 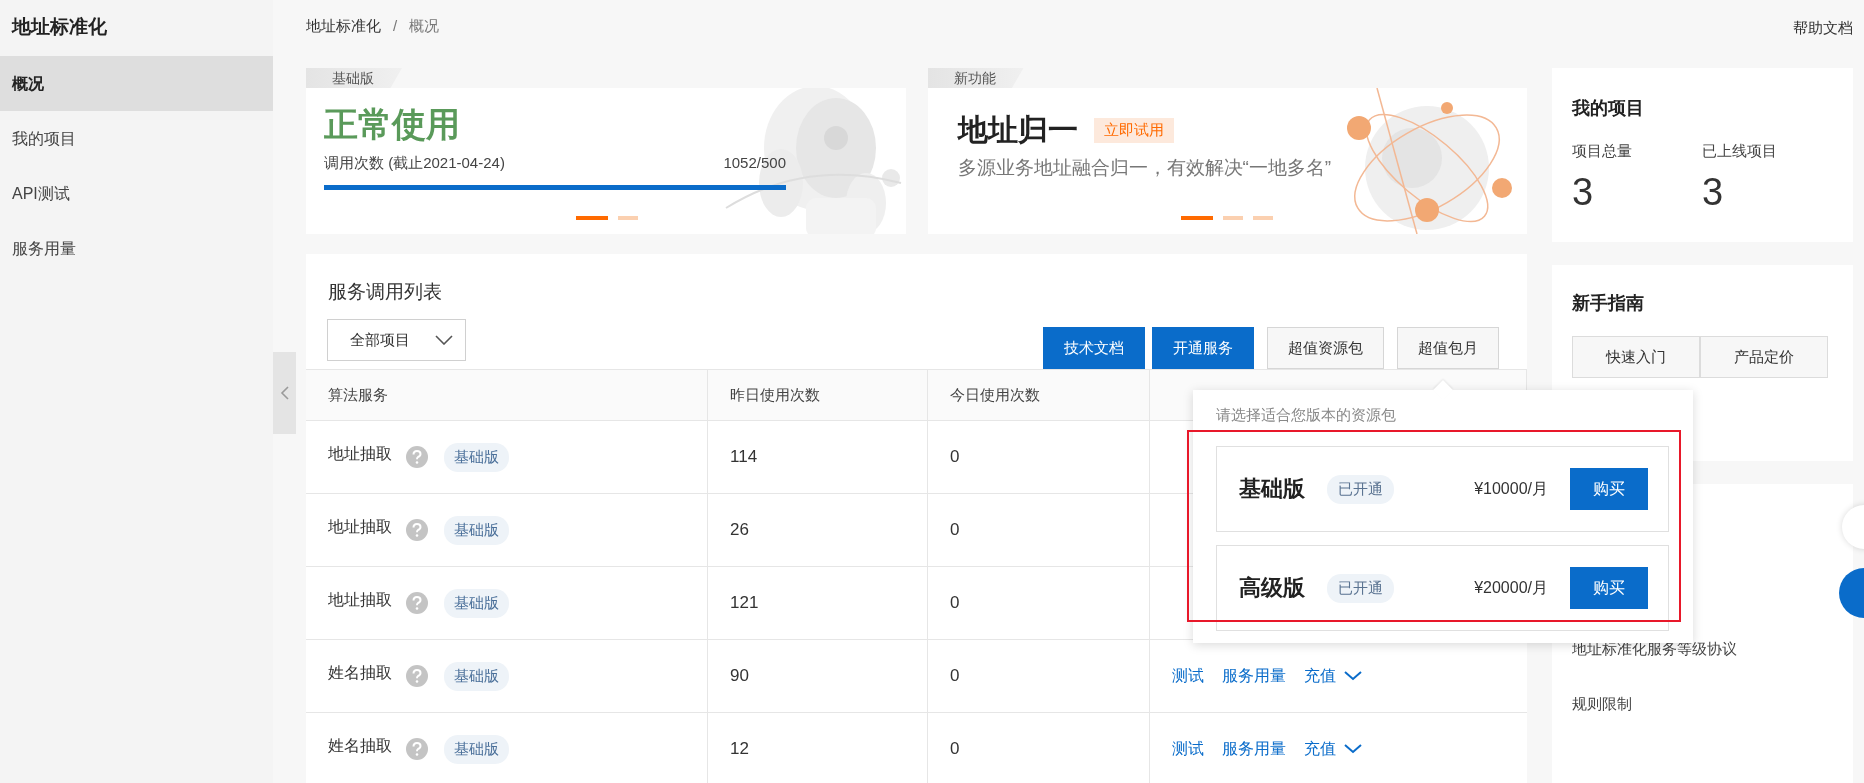 I want to click on popover-title: 请选择适合您版本的资源包, so click(x=1306, y=415).